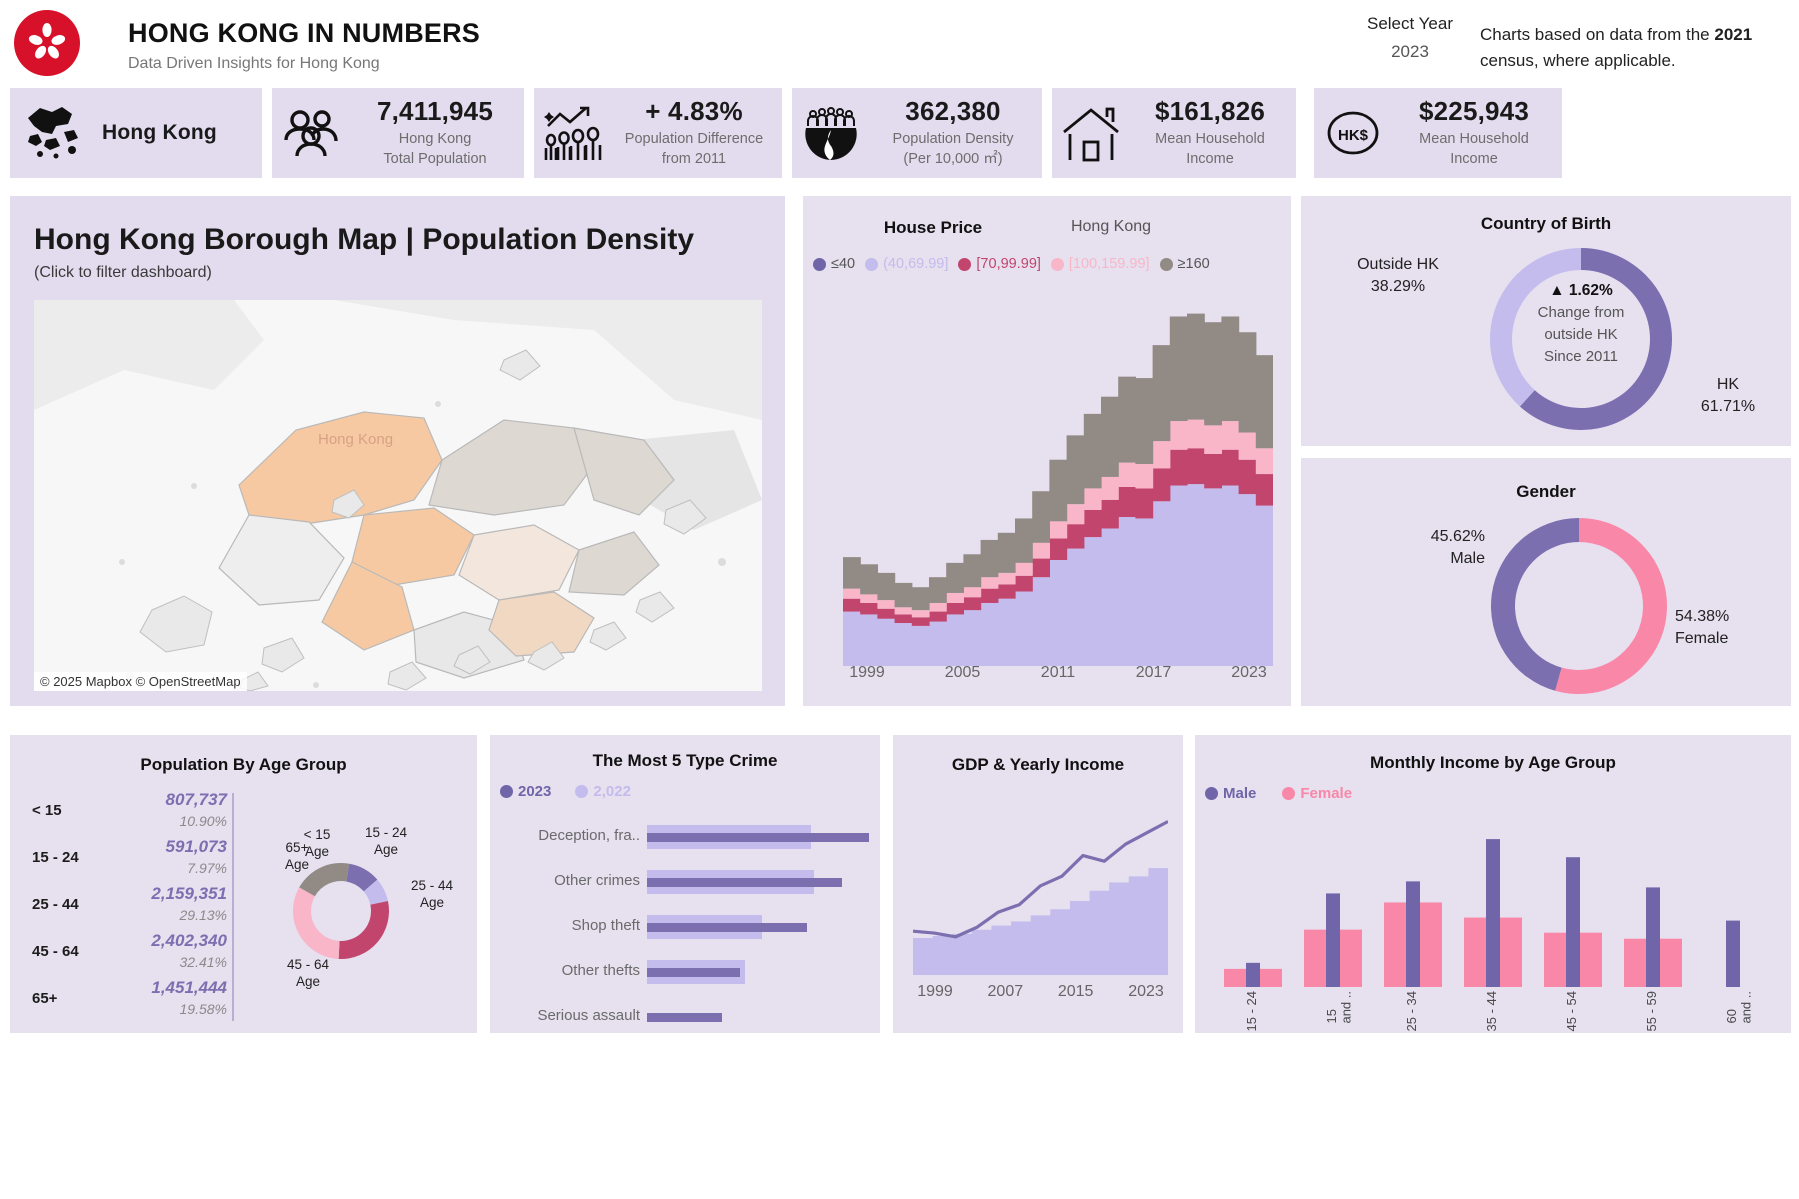 Image resolution: width=1799 pixels, height=1199 pixels. I want to click on monthly-income-title: Monthly Income by Age Group, so click(1493, 762).